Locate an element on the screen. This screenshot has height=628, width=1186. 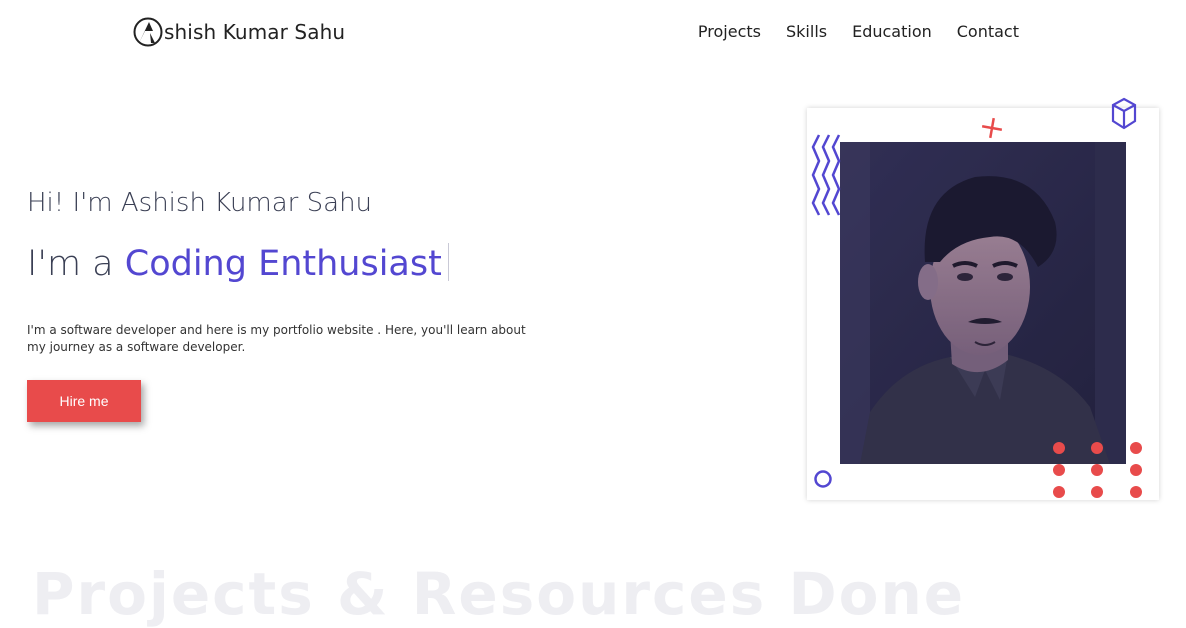
brand-name: shish Kumar Sahu is located at coordinates (255, 32).